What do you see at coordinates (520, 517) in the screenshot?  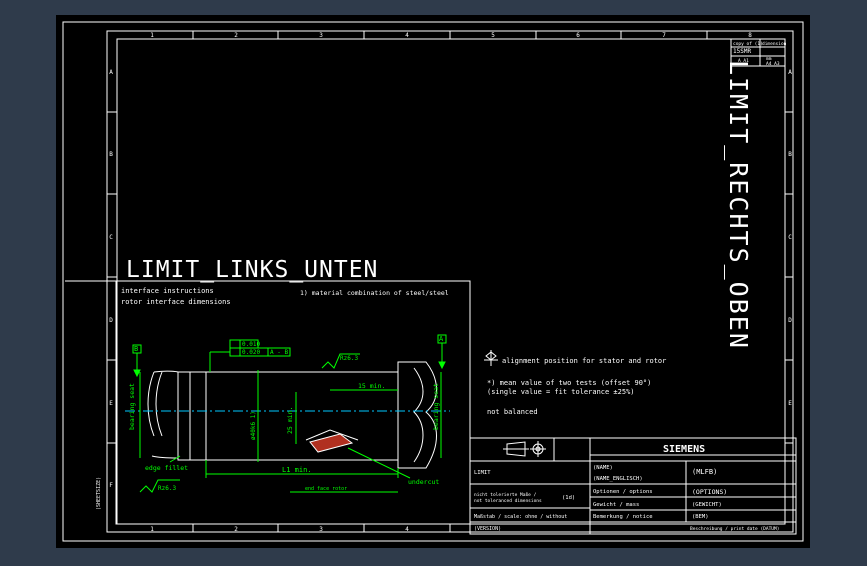 I see `scale-label: Maßstab / scale: ohne / without` at bounding box center [520, 517].